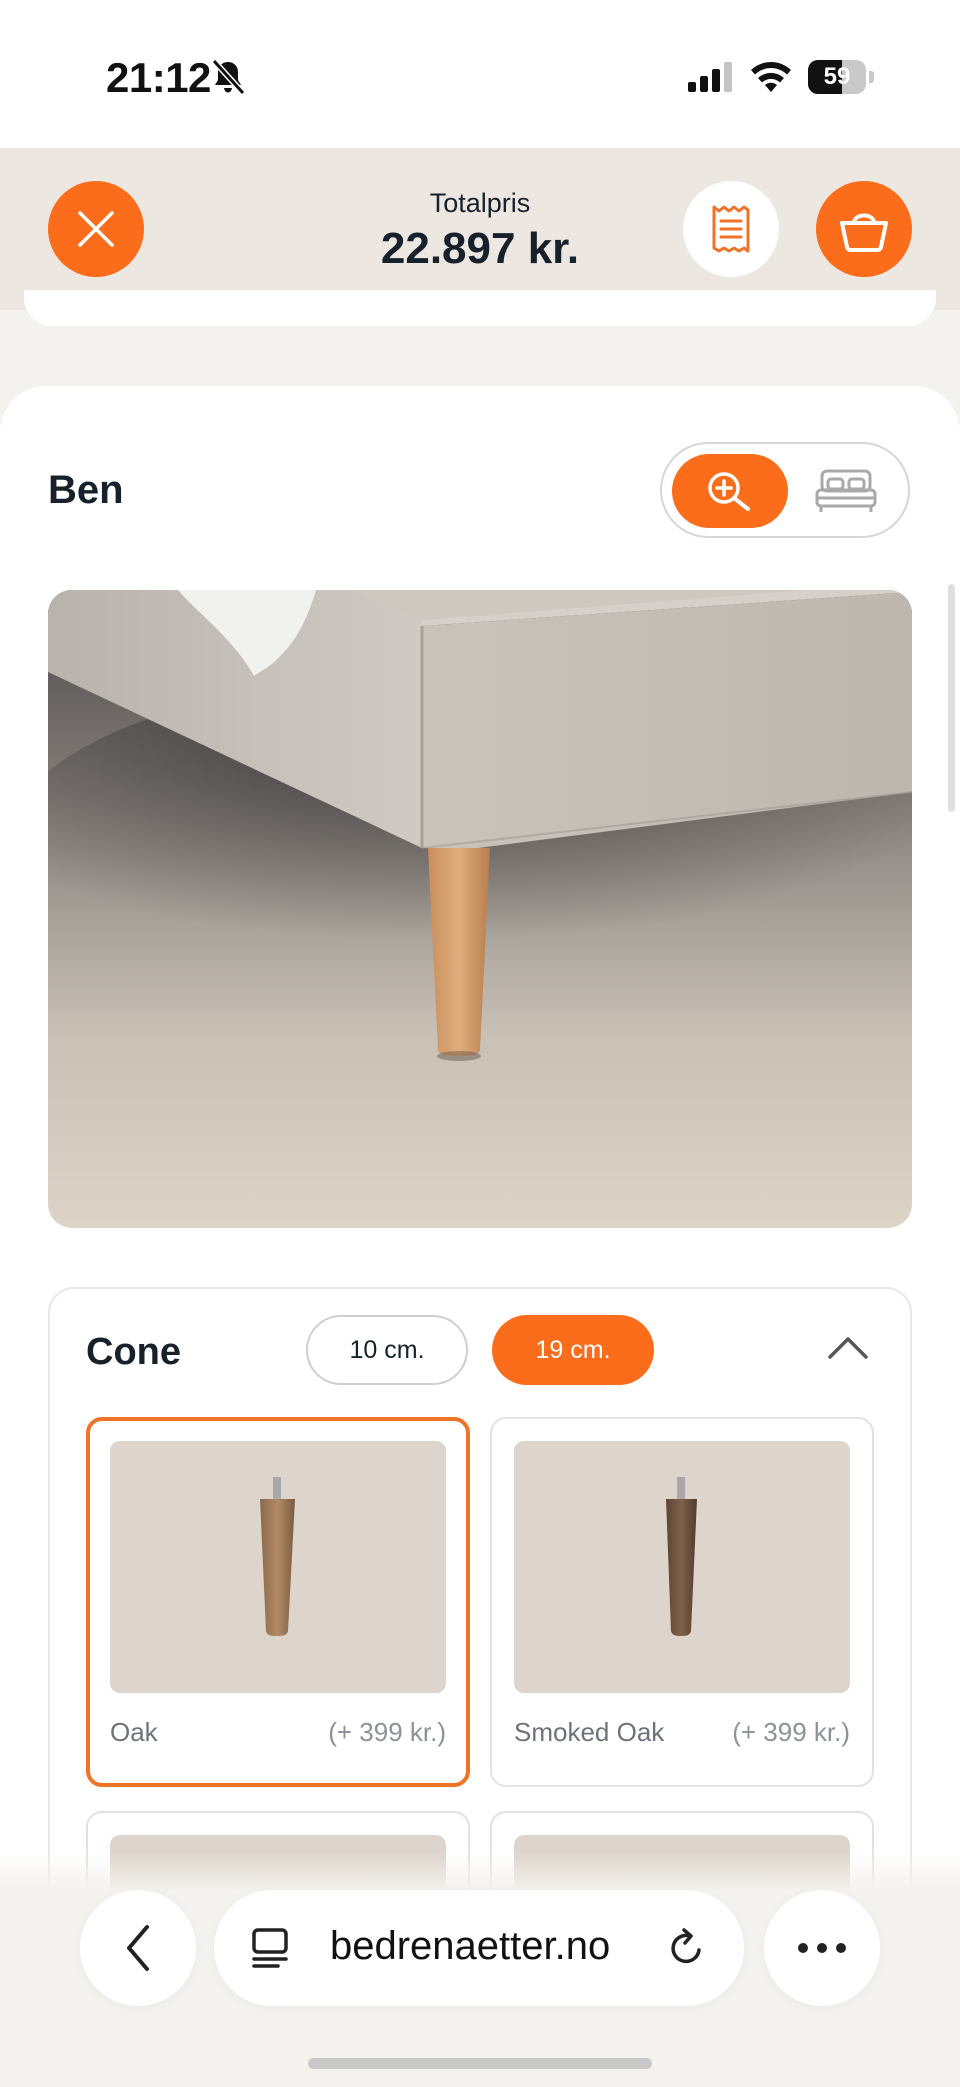 This screenshot has height=2087, width=960. I want to click on back-icon, so click(138, 1948).